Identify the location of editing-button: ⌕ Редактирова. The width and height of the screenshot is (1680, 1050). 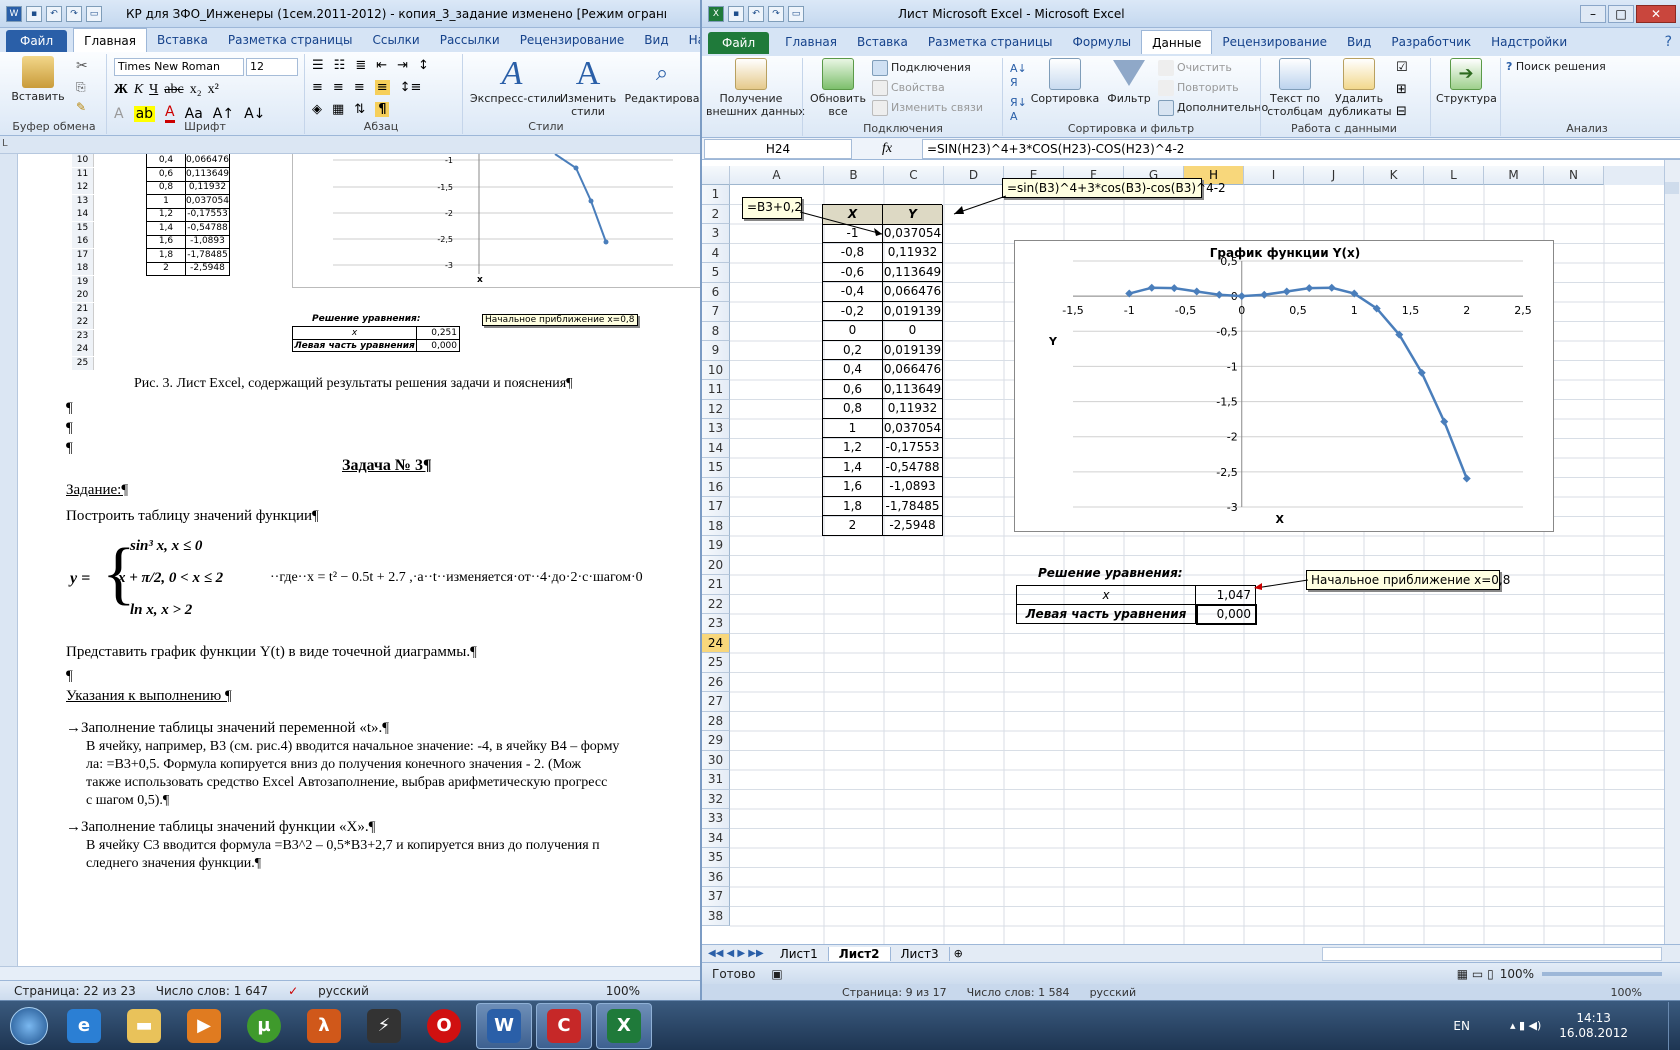
(662, 80).